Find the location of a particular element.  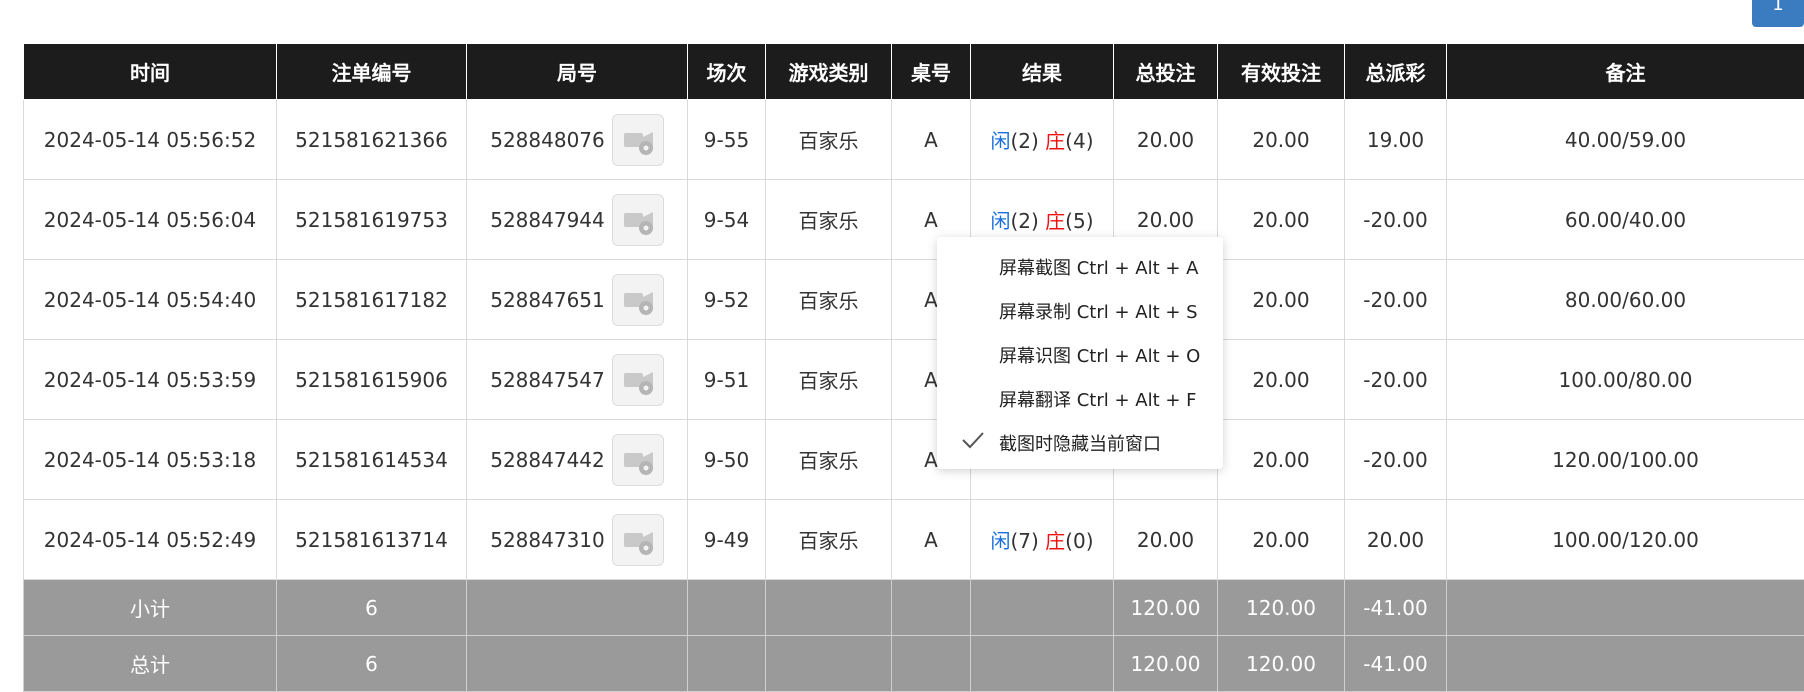

check-icon is located at coordinates (973, 442).